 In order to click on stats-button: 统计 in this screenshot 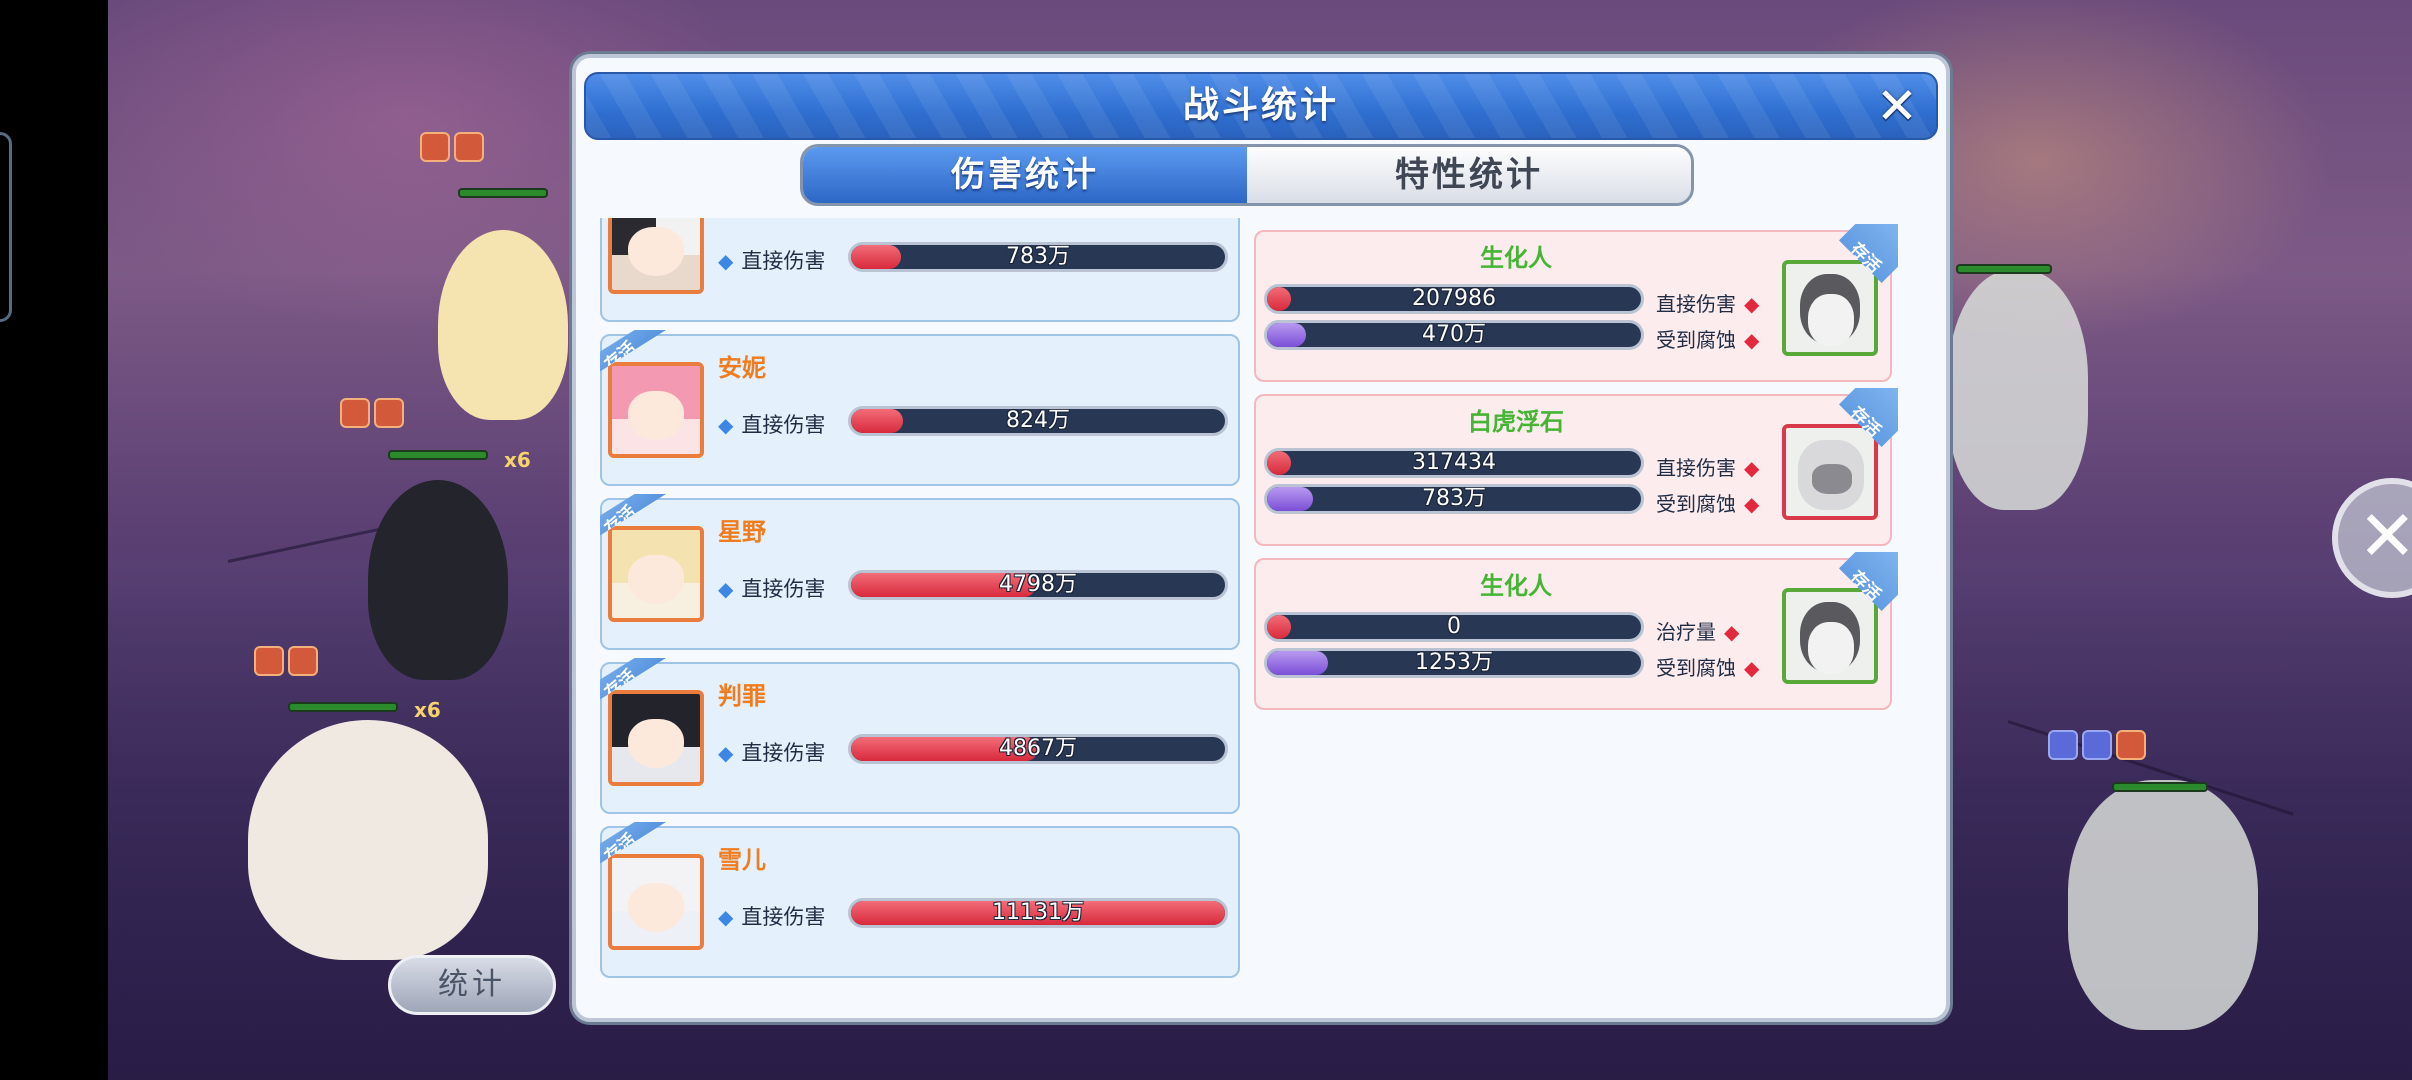, I will do `click(472, 985)`.